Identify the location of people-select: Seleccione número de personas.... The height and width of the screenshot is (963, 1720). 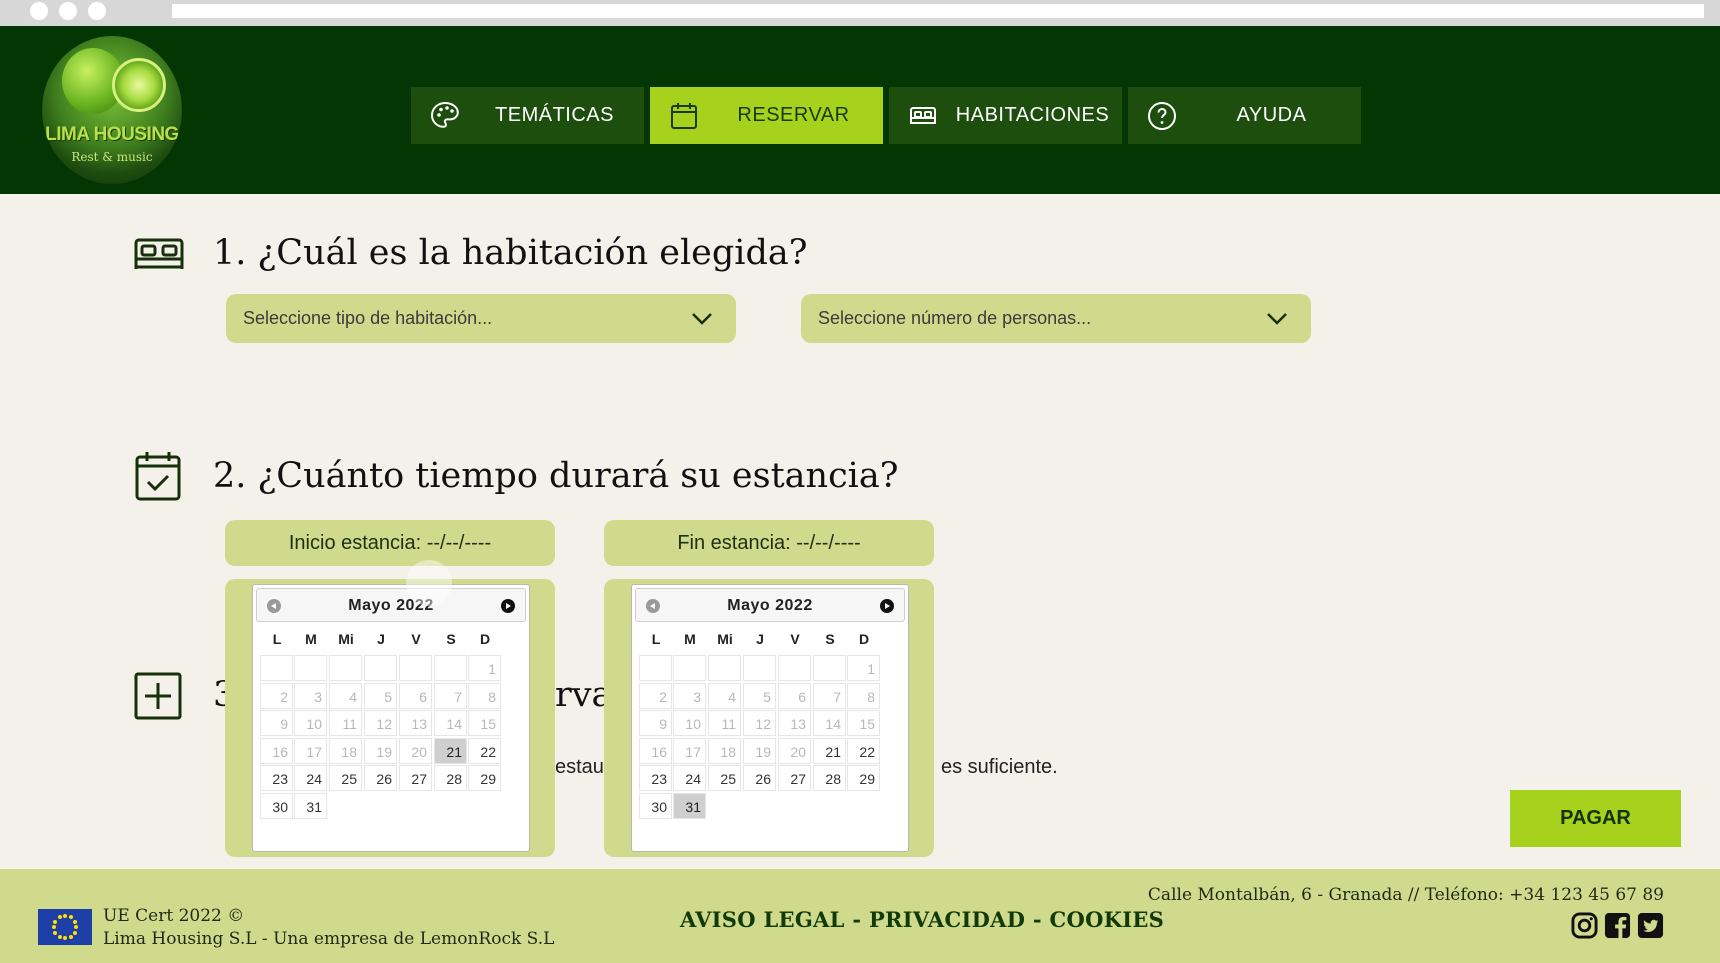
(1056, 318).